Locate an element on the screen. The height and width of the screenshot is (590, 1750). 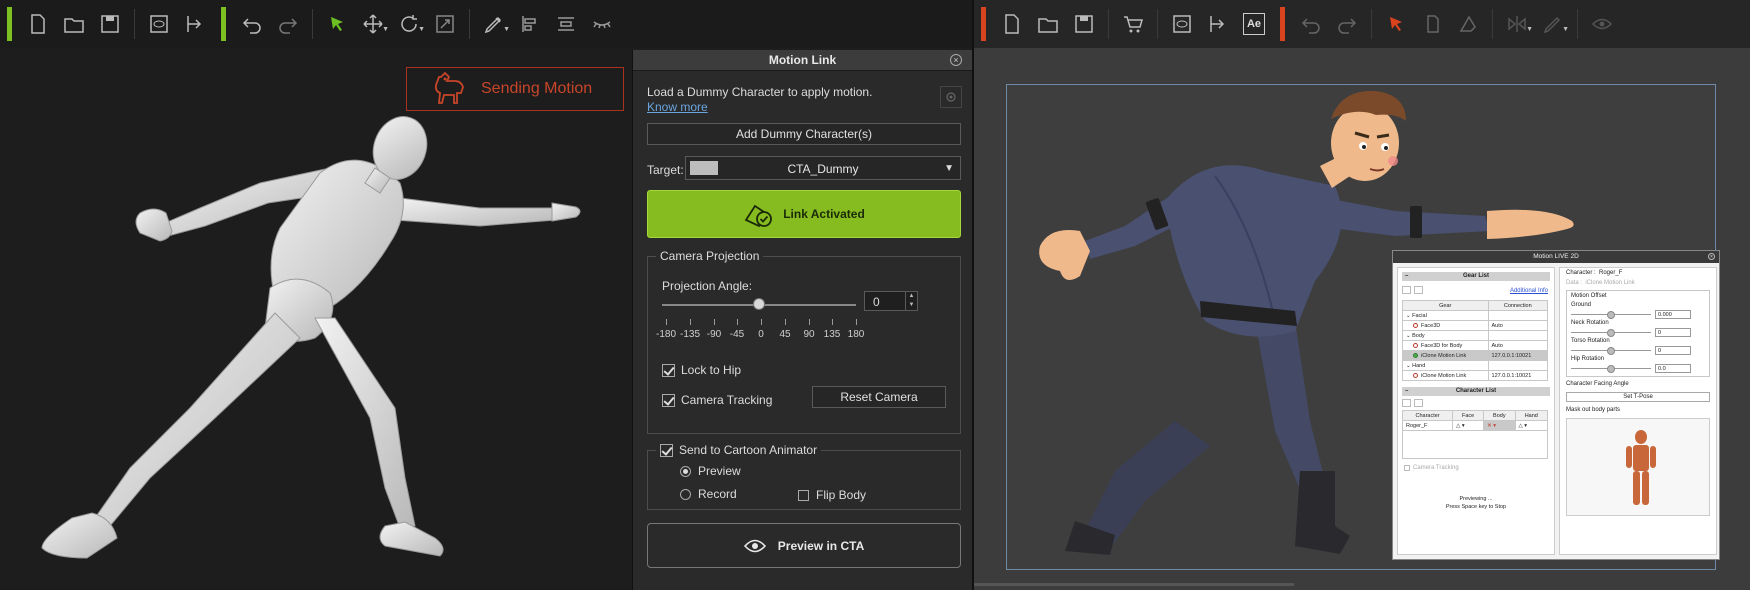
tick-label: -45 is located at coordinates (737, 334).